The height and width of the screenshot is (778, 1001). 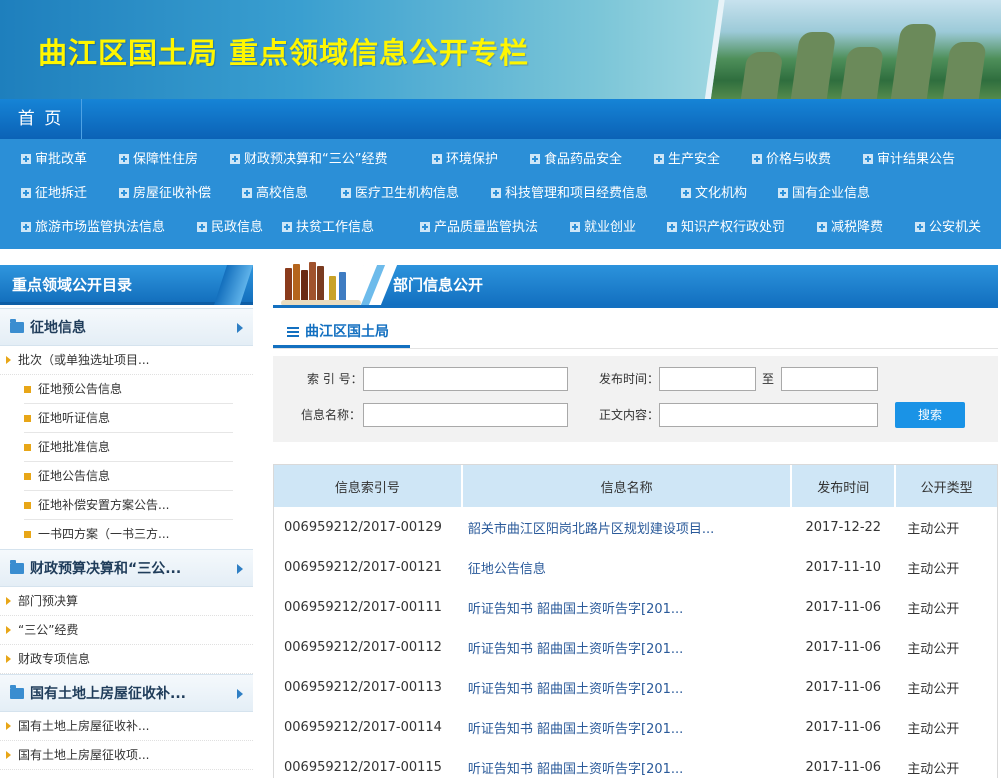 I want to click on index-cell: 006959212/2017-00111, so click(x=363, y=607).